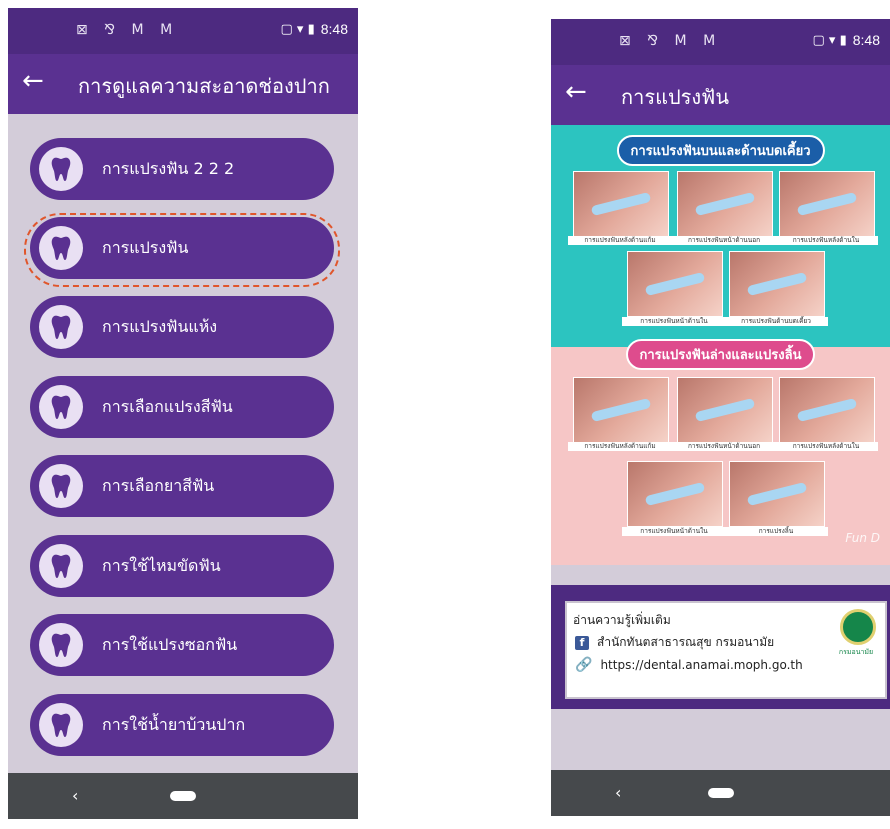 This screenshot has width=890, height=829. I want to click on page-title: การดูแลความสะอาดช่องปาก, so click(204, 86).